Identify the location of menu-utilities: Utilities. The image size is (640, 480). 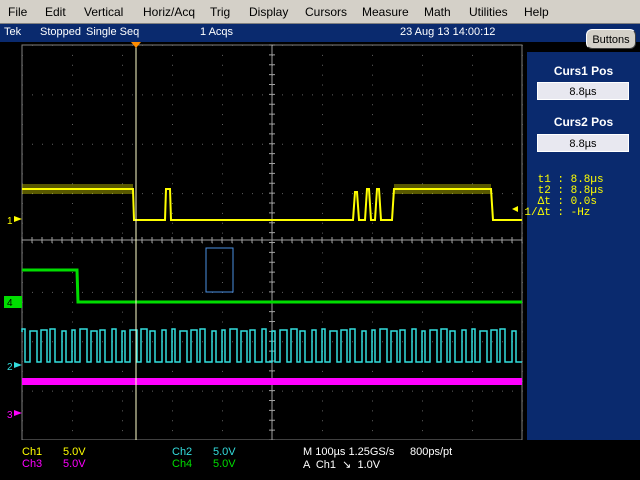
(488, 12).